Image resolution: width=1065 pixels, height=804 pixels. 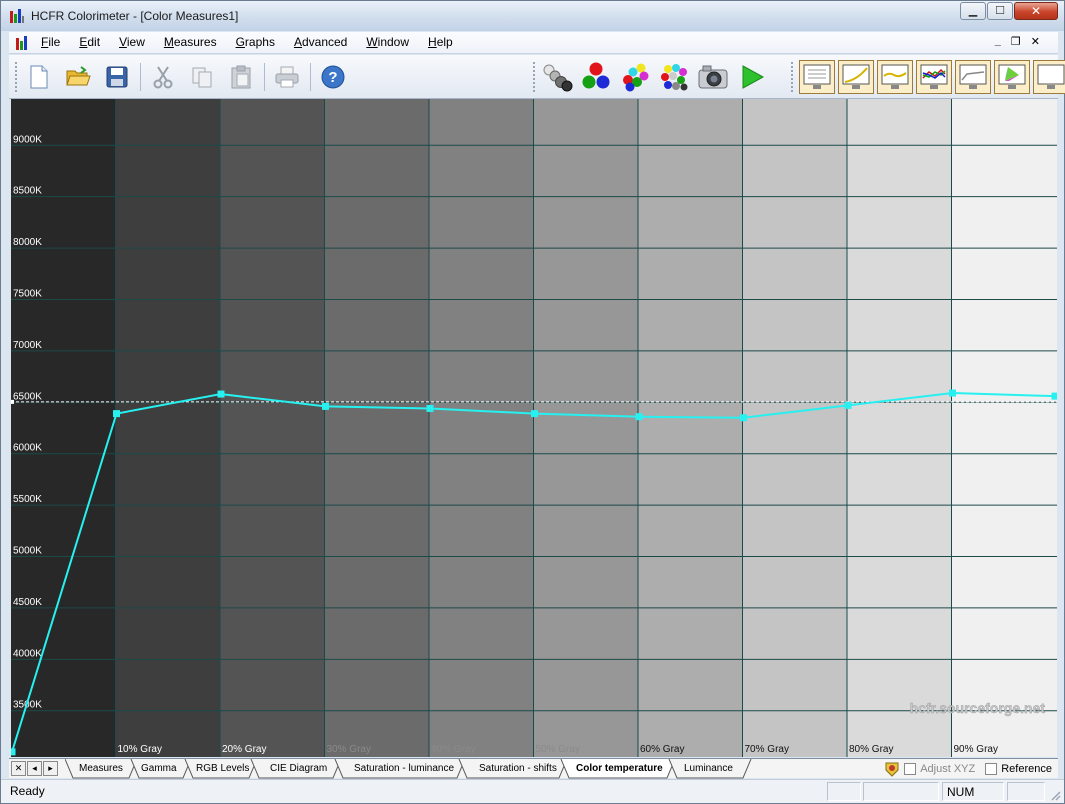 I want to click on x-category-label: 40% Gray, so click(x=453, y=749).